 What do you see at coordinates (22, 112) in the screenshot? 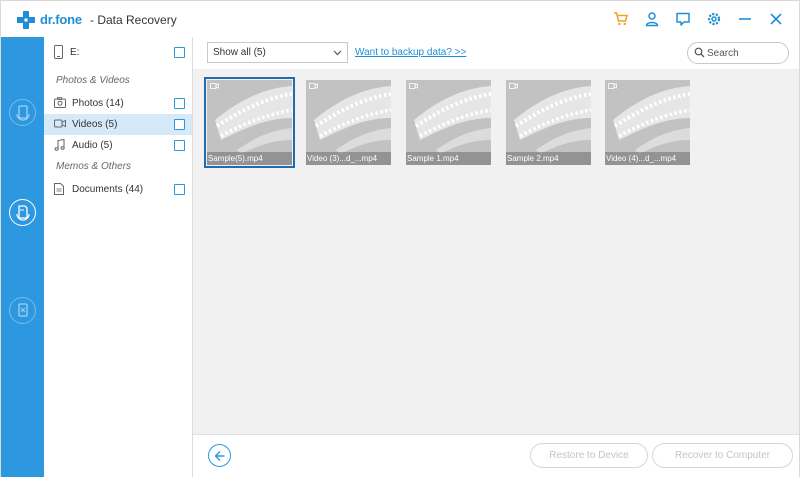
I see `recover-device-mode-icon` at bounding box center [22, 112].